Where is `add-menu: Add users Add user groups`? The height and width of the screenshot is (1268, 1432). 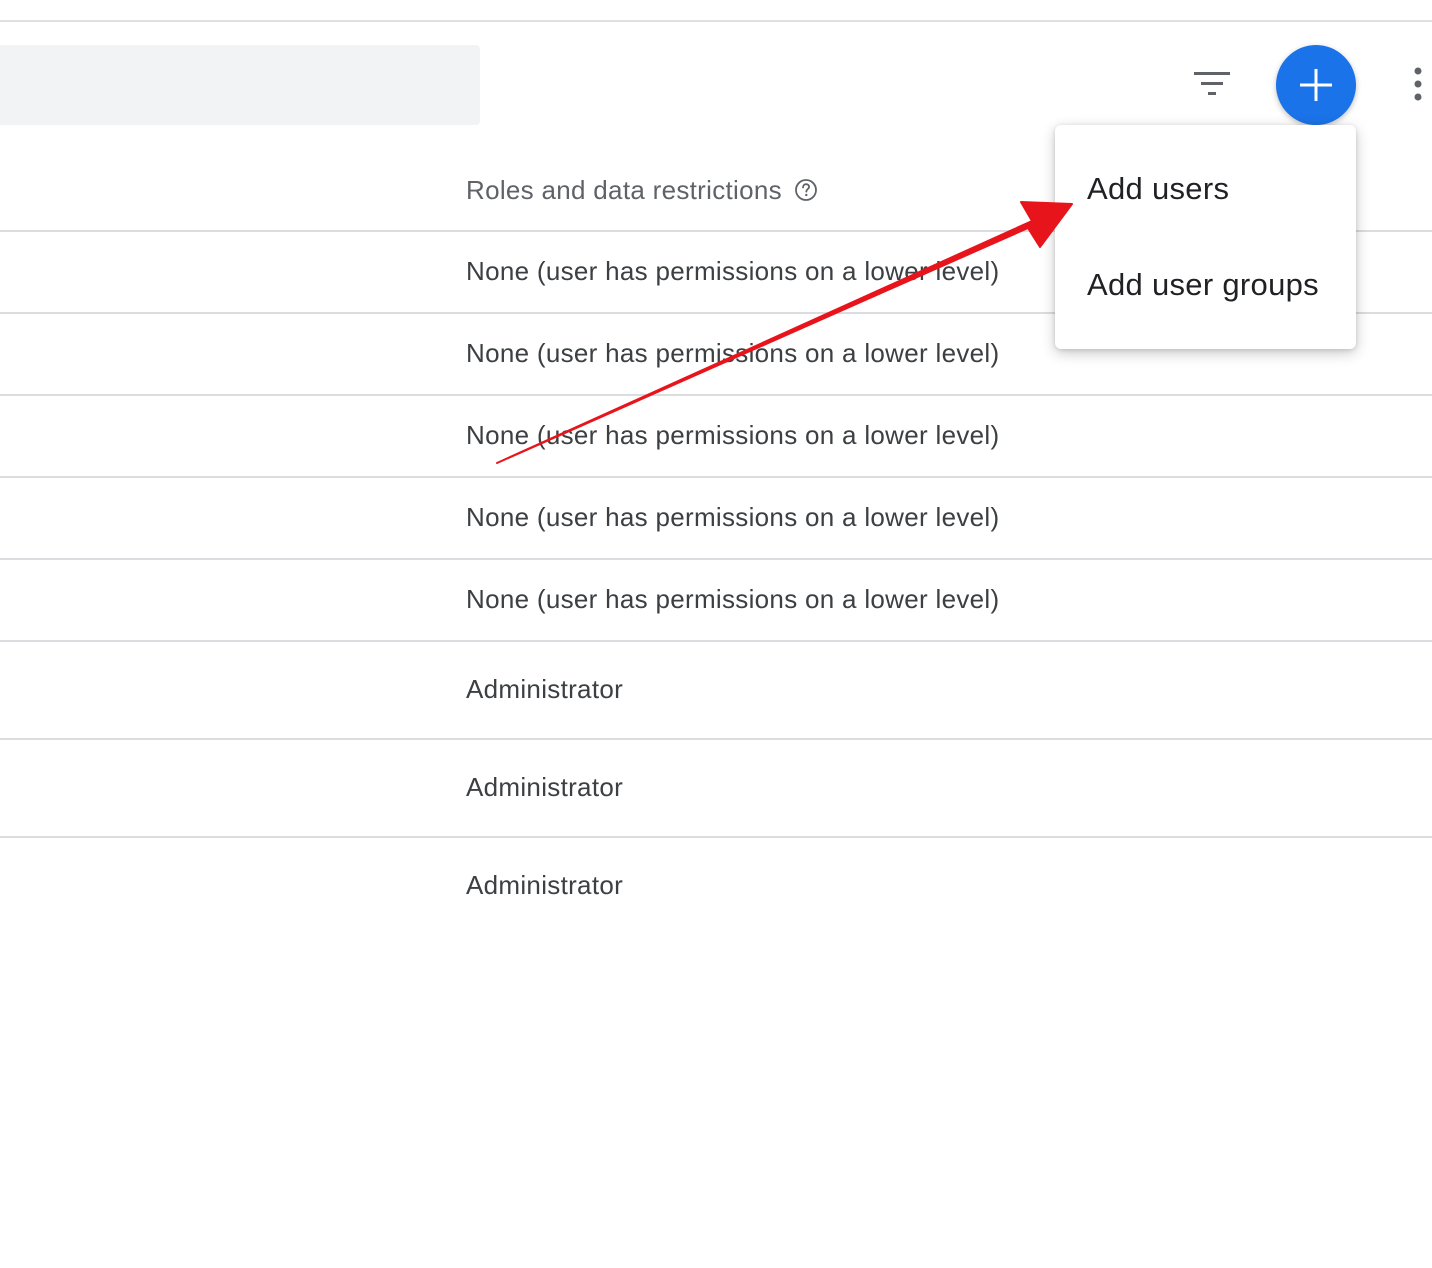
add-menu: Add users Add user groups is located at coordinates (1205, 237).